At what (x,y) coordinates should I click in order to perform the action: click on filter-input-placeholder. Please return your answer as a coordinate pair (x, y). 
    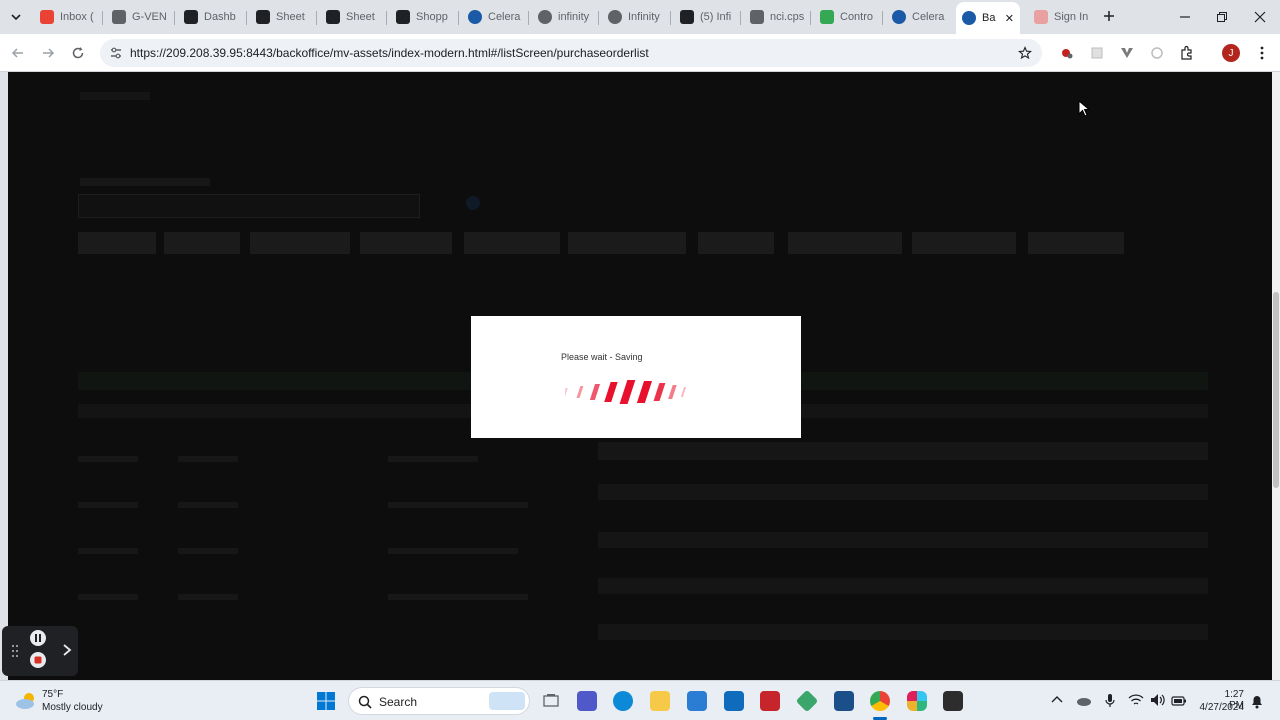
    Looking at the image, I should click on (249, 206).